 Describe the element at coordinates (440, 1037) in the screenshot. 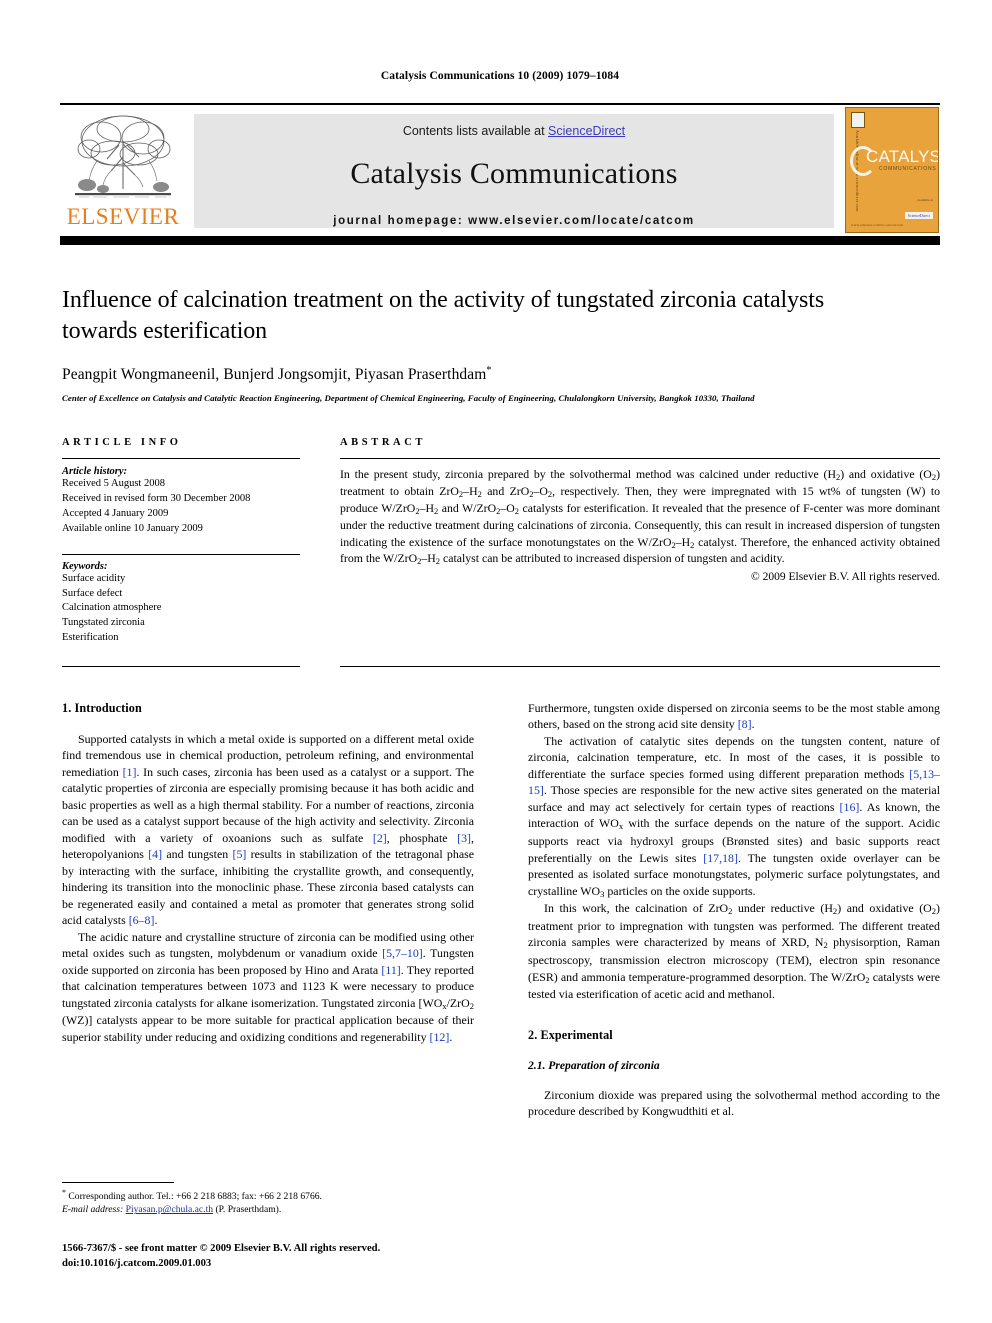

I see `citation-ref: [12]` at that location.